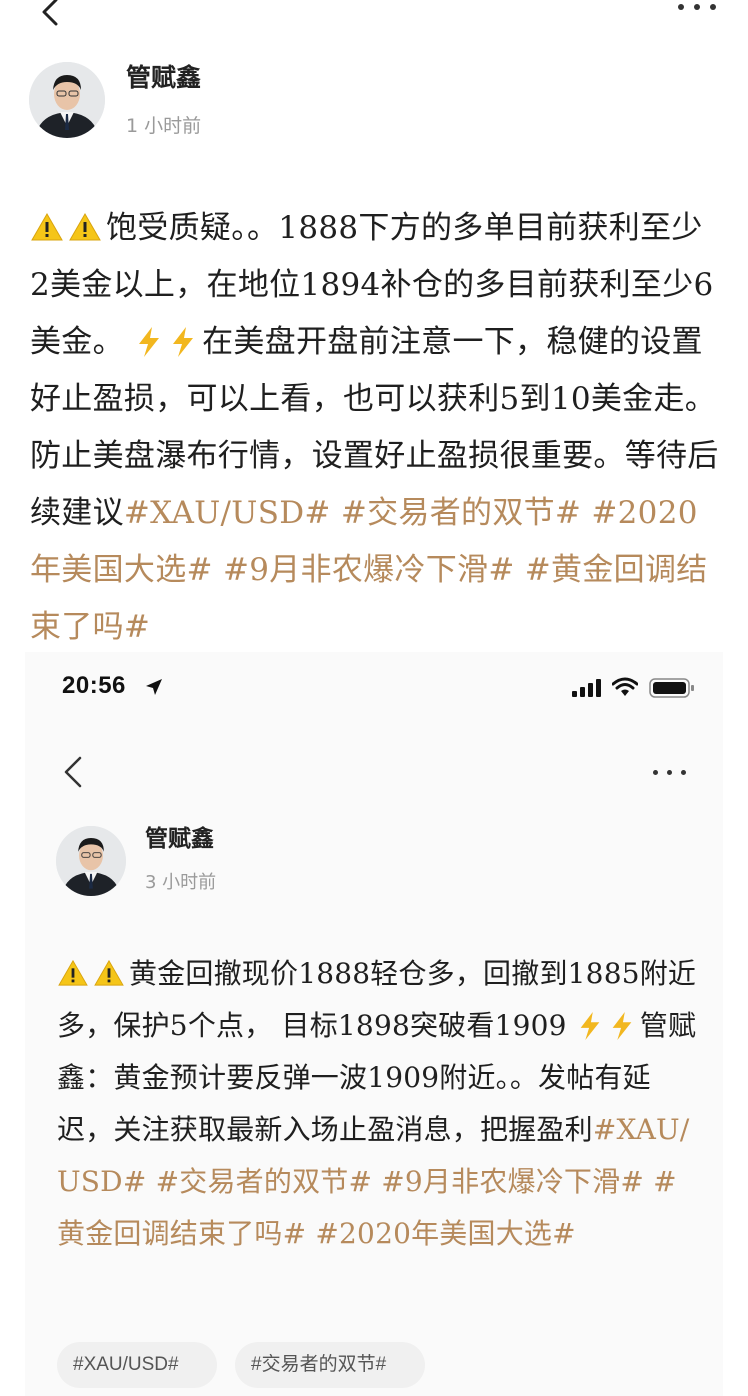  Describe the element at coordinates (227, 513) in the screenshot. I see `hashtag-link: #XAU/USD#` at that location.